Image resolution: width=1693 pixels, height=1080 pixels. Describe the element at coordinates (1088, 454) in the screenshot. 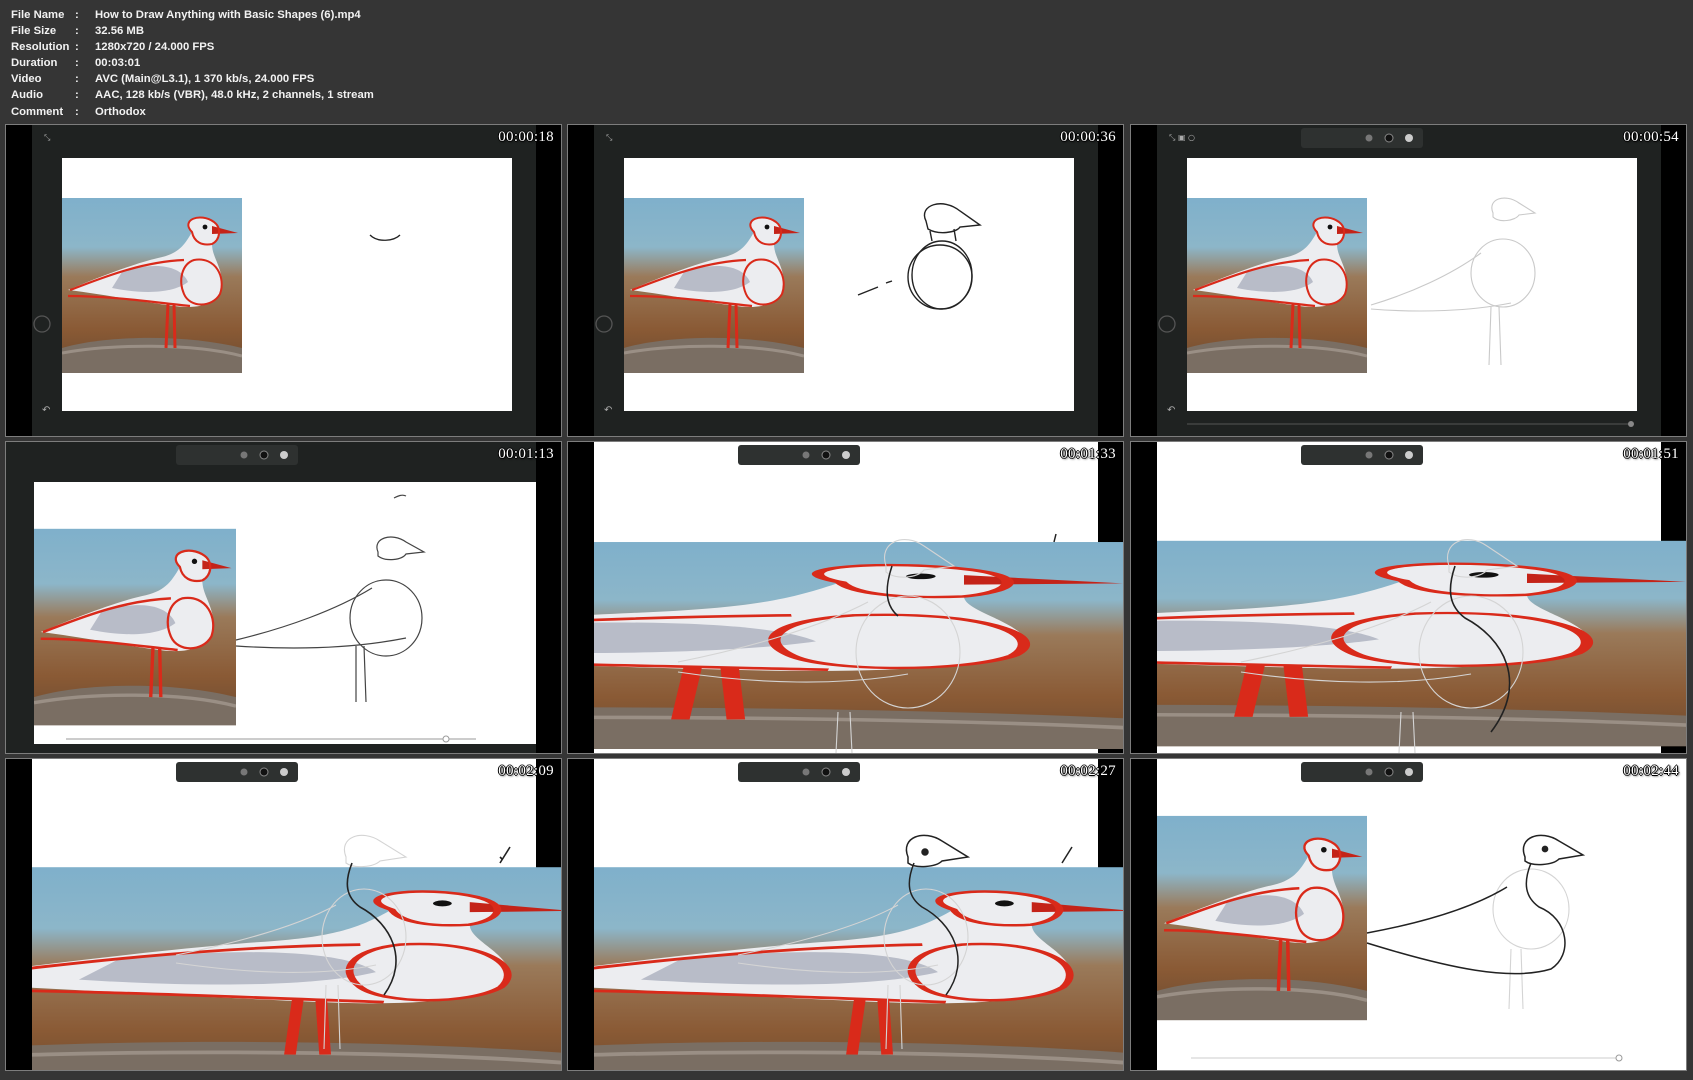

I see `timestamp: 00:01:33` at that location.